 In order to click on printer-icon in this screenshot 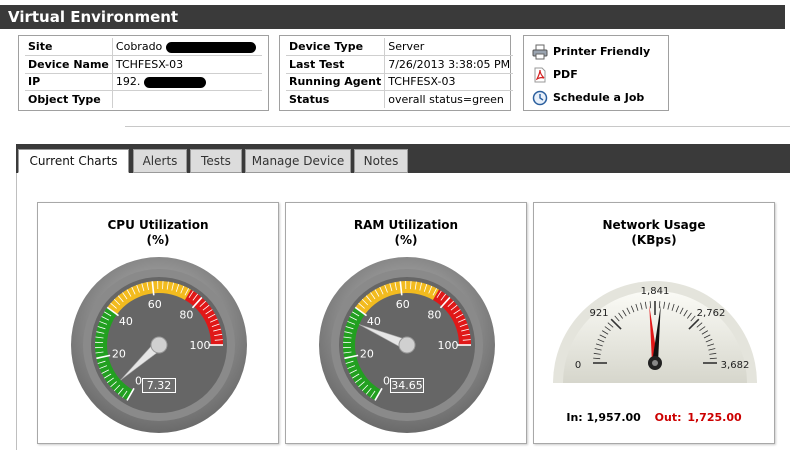, I will do `click(540, 51)`.